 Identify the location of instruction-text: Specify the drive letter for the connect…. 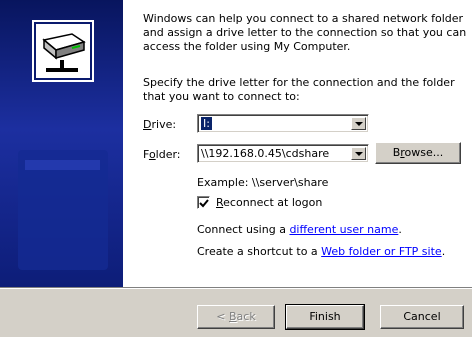
(299, 89).